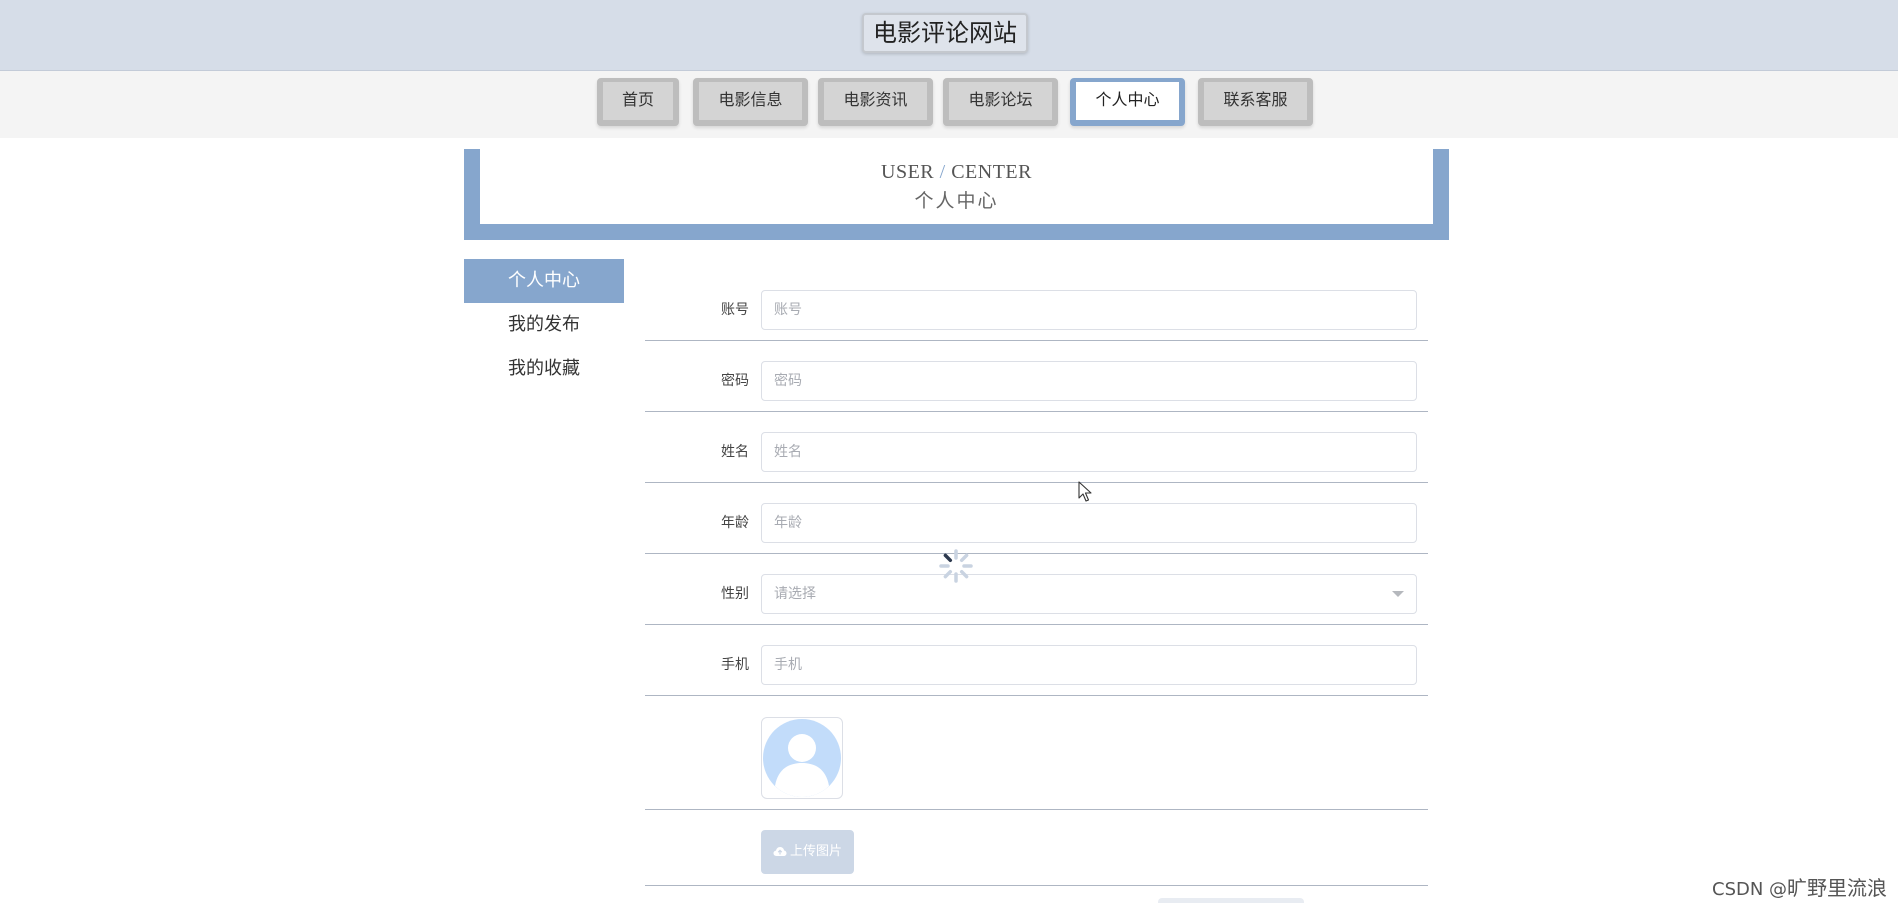  Describe the element at coordinates (956, 566) in the screenshot. I see `loading-spinner-icon` at that location.